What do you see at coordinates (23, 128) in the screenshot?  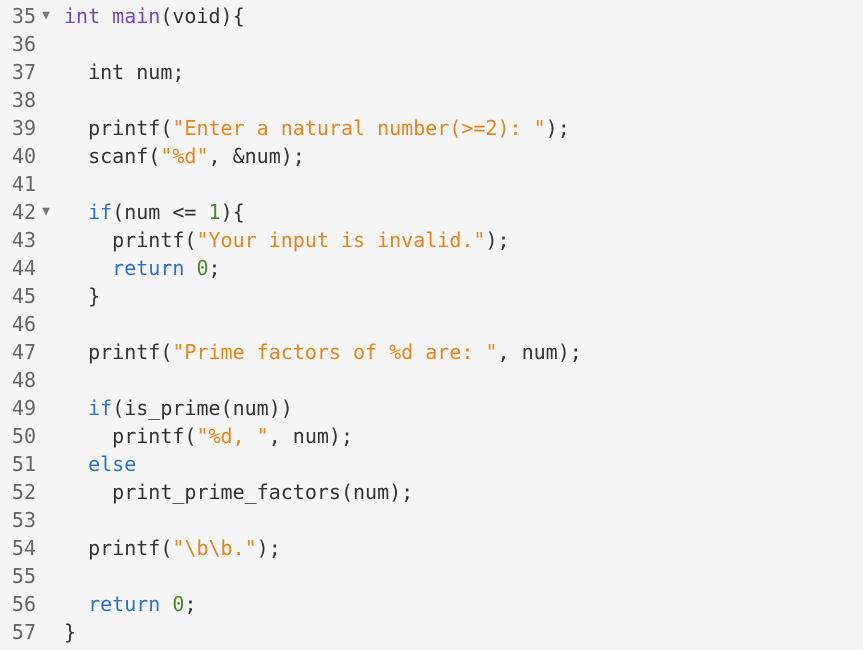 I see `line-number: 39` at bounding box center [23, 128].